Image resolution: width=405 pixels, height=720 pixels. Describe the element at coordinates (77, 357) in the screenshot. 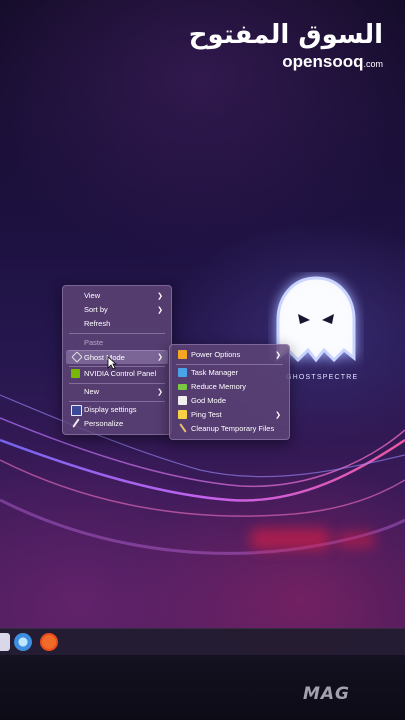

I see `ghost-mode-icon` at that location.